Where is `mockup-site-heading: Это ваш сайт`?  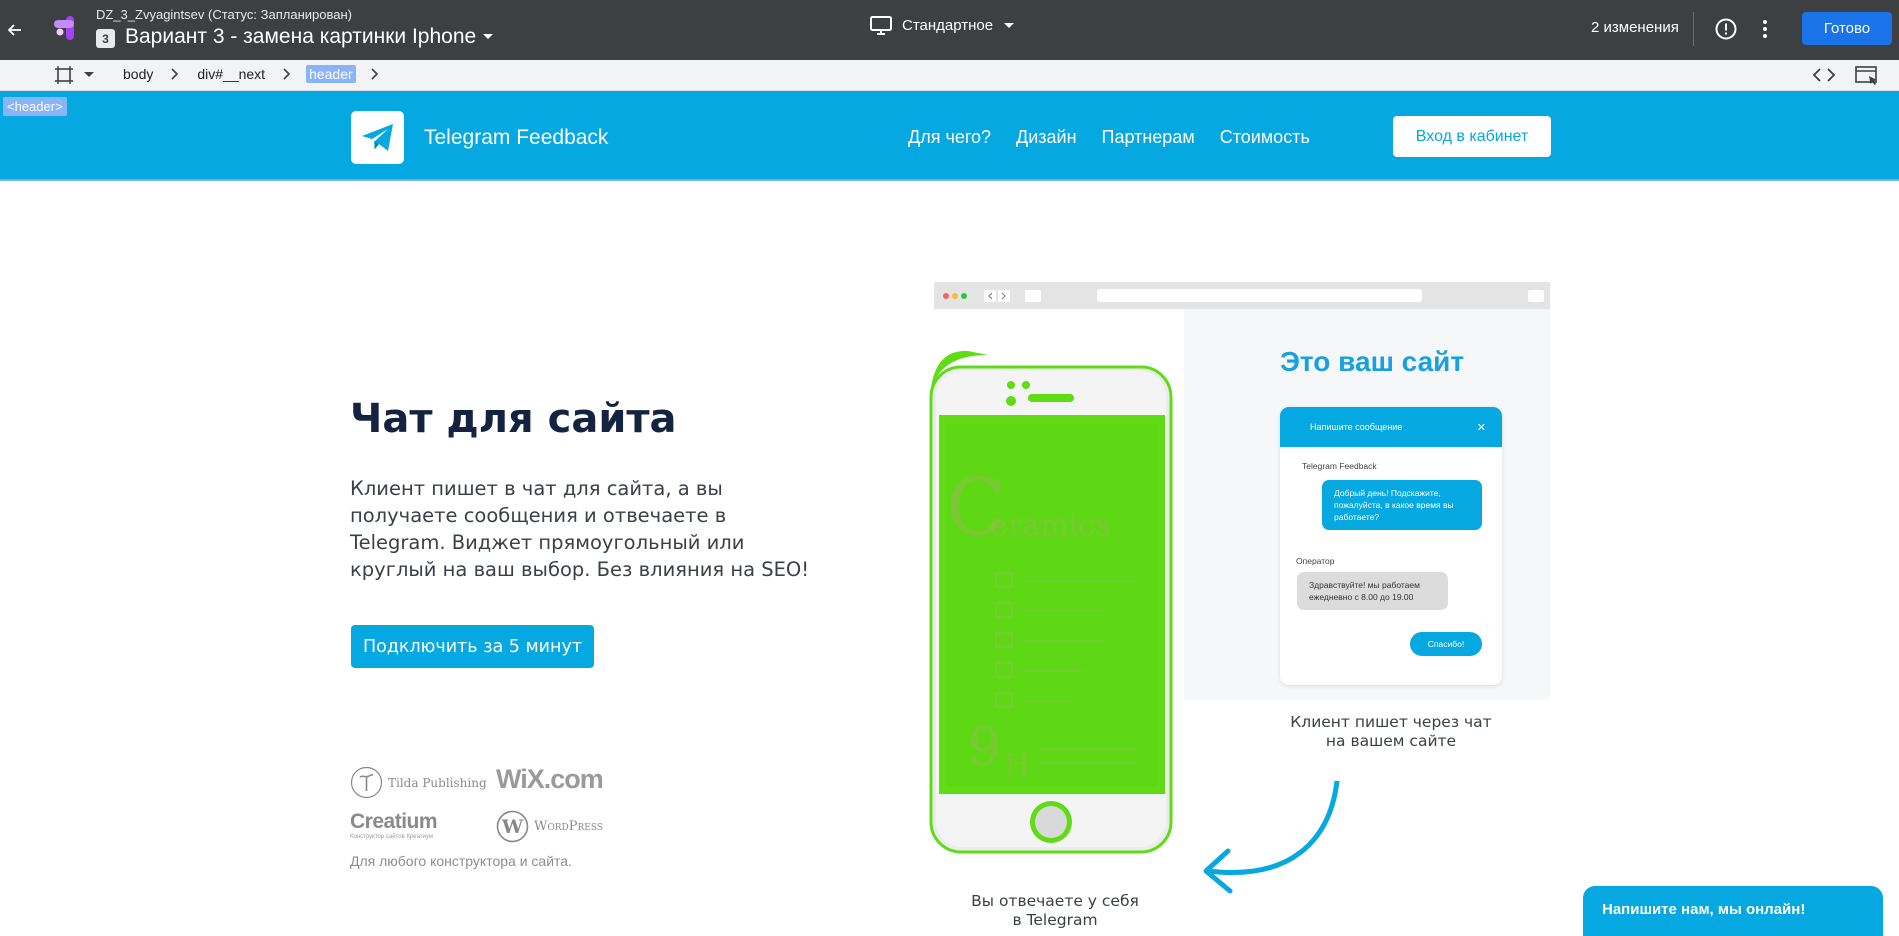
mockup-site-heading: Это ваш сайт is located at coordinates (1372, 361).